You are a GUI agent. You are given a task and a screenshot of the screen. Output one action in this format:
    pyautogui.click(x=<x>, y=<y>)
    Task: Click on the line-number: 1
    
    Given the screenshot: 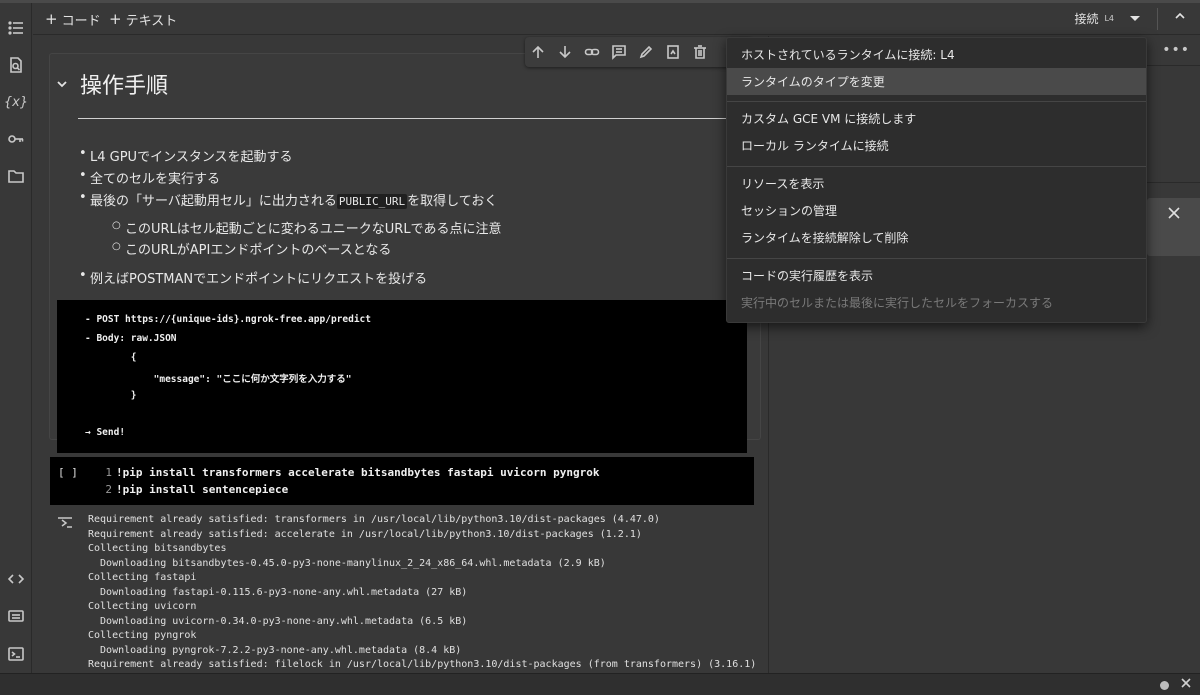 What is the action you would take?
    pyautogui.click(x=108, y=472)
    